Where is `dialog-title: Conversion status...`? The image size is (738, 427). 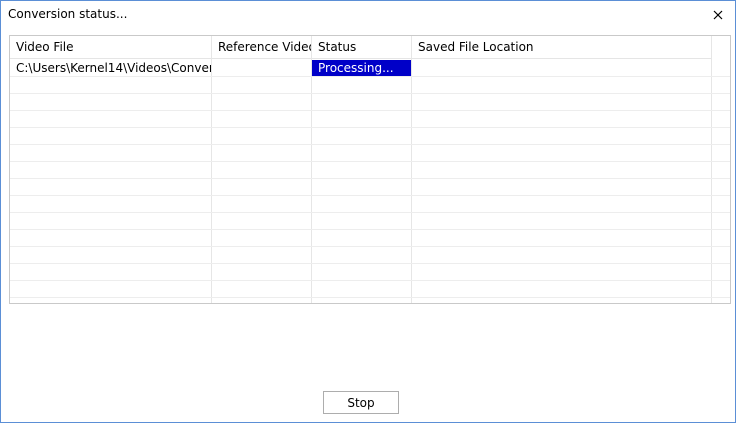 dialog-title: Conversion status... is located at coordinates (68, 14).